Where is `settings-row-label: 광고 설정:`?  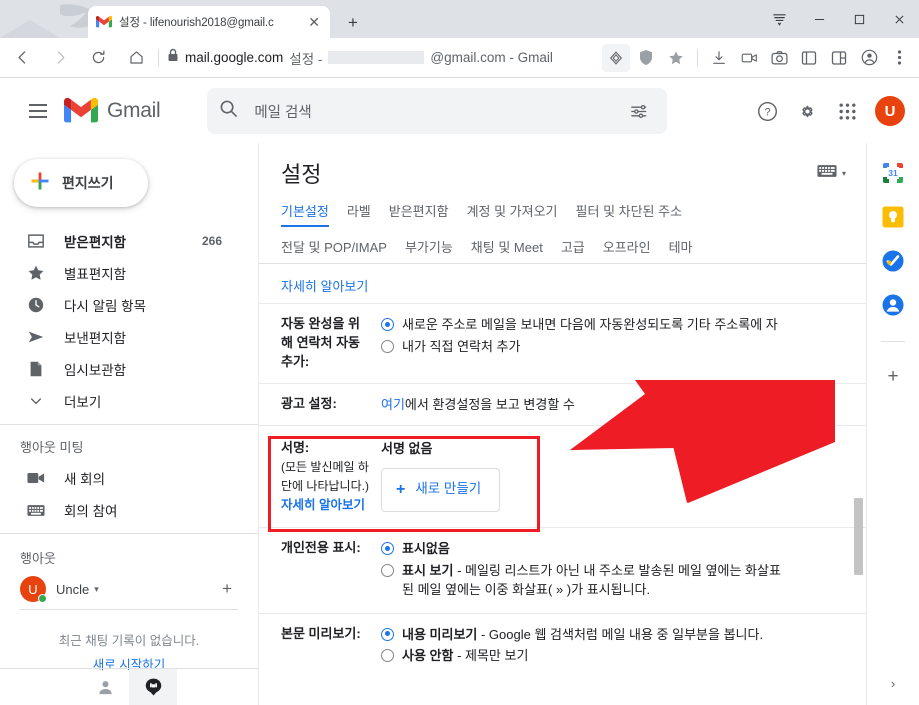
settings-row-label: 광고 설정: is located at coordinates (309, 403).